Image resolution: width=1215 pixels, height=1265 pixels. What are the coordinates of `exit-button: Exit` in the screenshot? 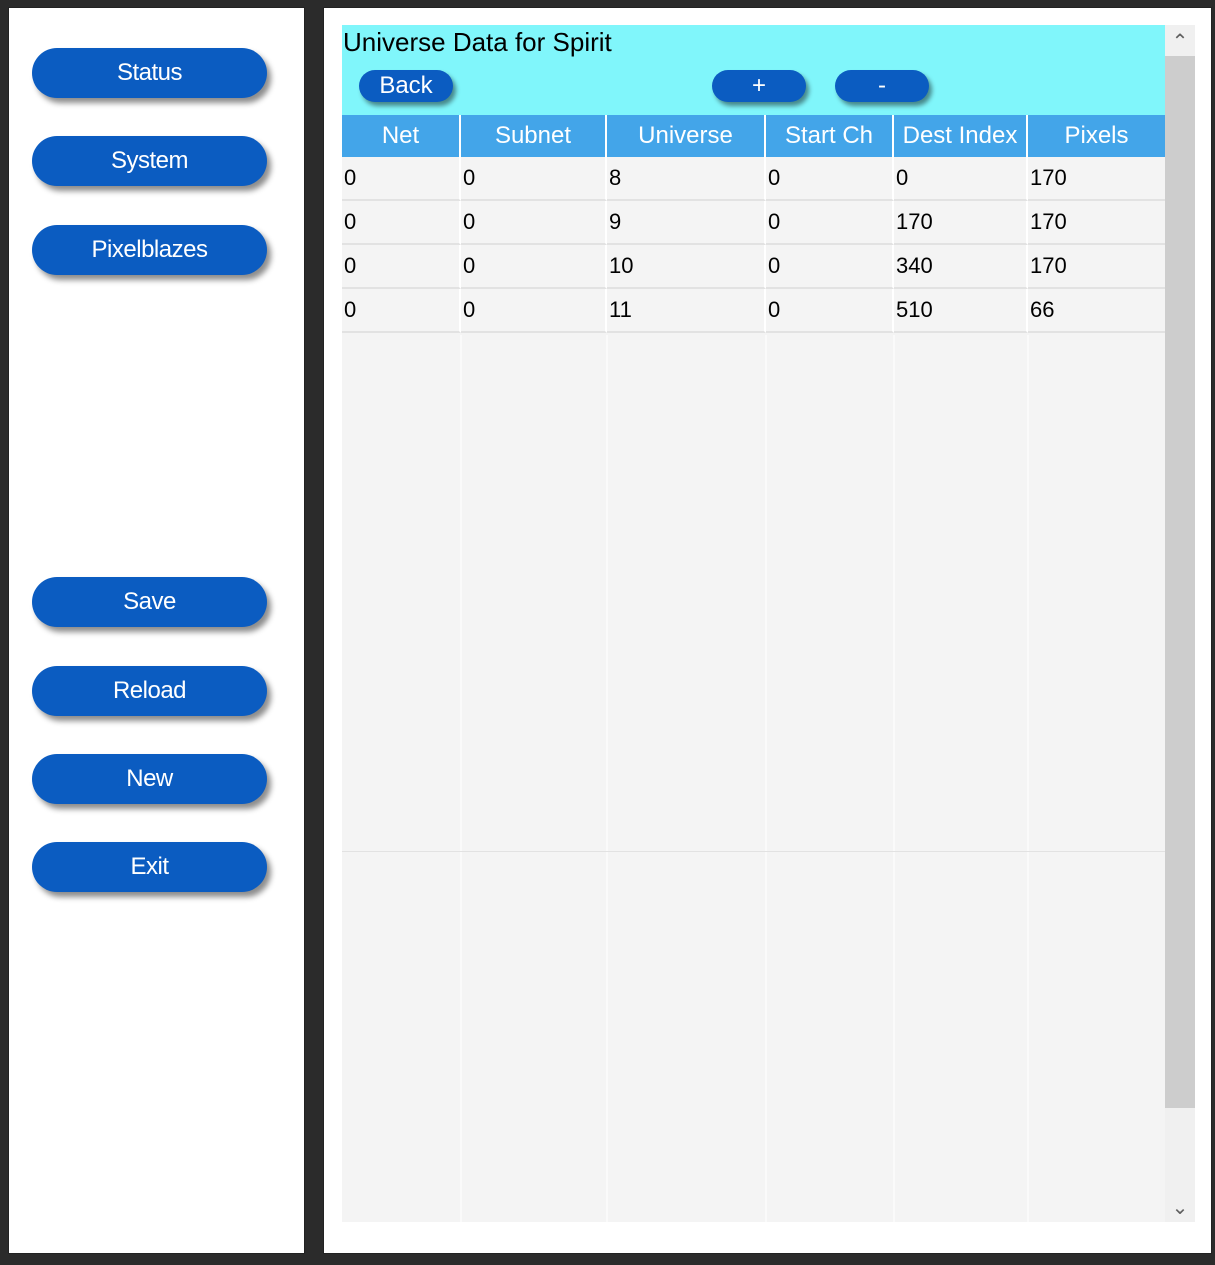 It's located at (149, 867).